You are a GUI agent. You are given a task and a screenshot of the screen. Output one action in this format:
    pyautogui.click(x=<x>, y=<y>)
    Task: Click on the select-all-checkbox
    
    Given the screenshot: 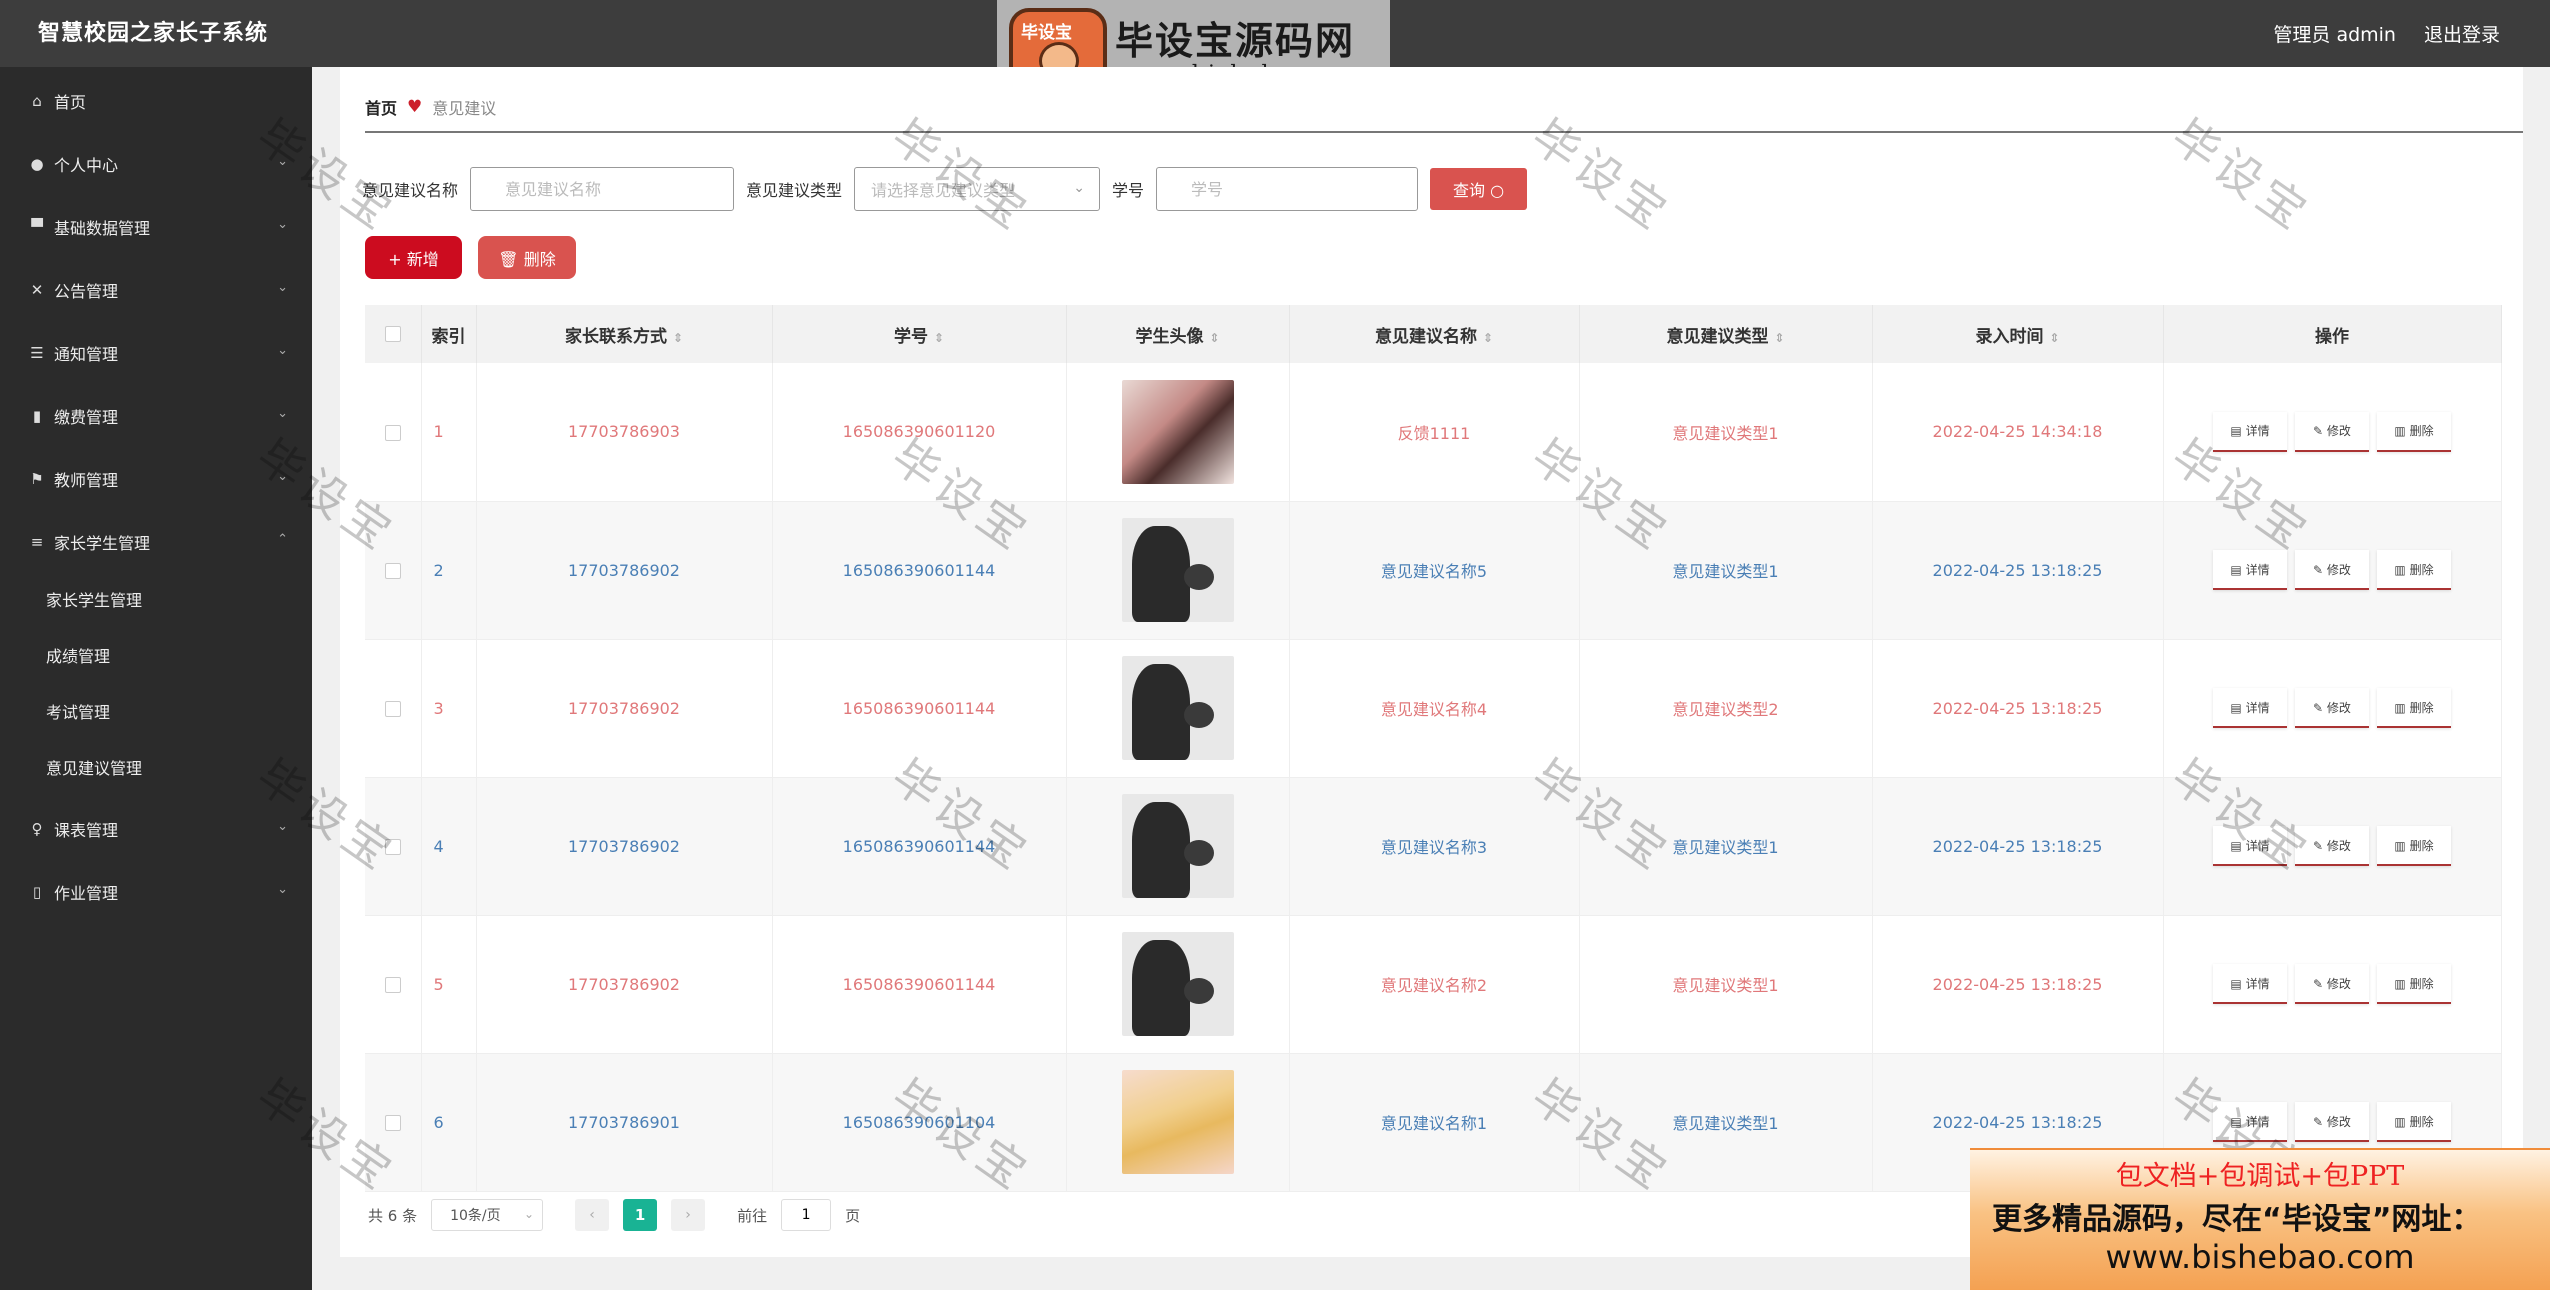 What is the action you would take?
    pyautogui.click(x=392, y=334)
    